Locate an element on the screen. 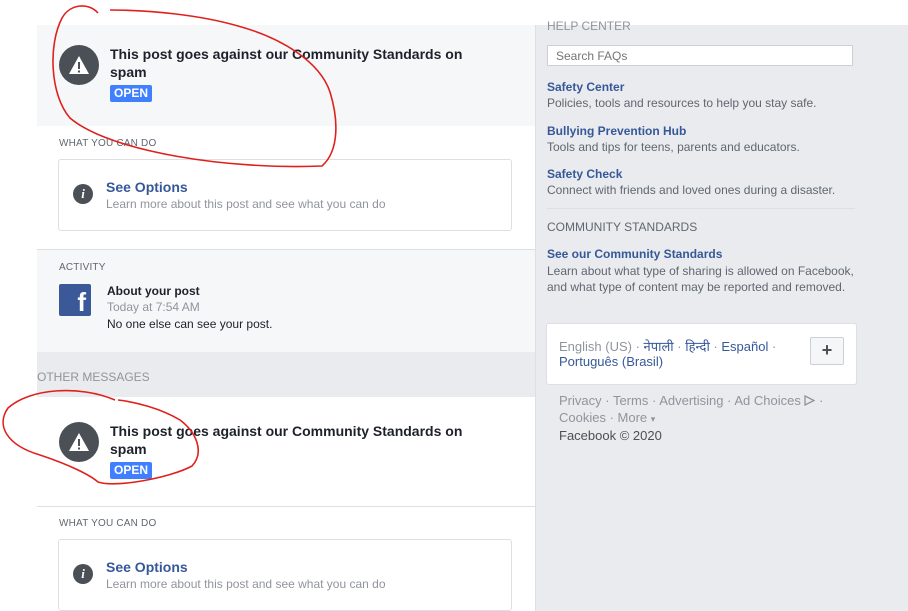  language-line-2: Português (Brasil) is located at coordinates (611, 361).